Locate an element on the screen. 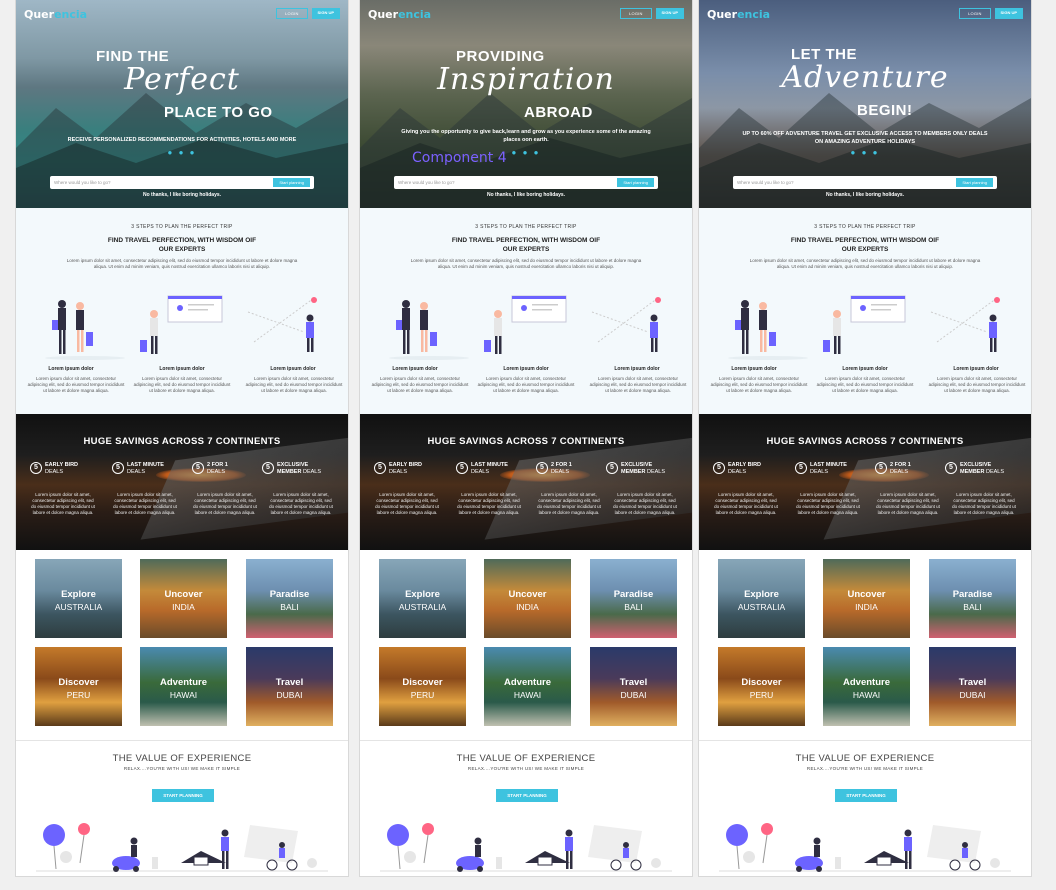  destination-place: BALI is located at coordinates (972, 607).